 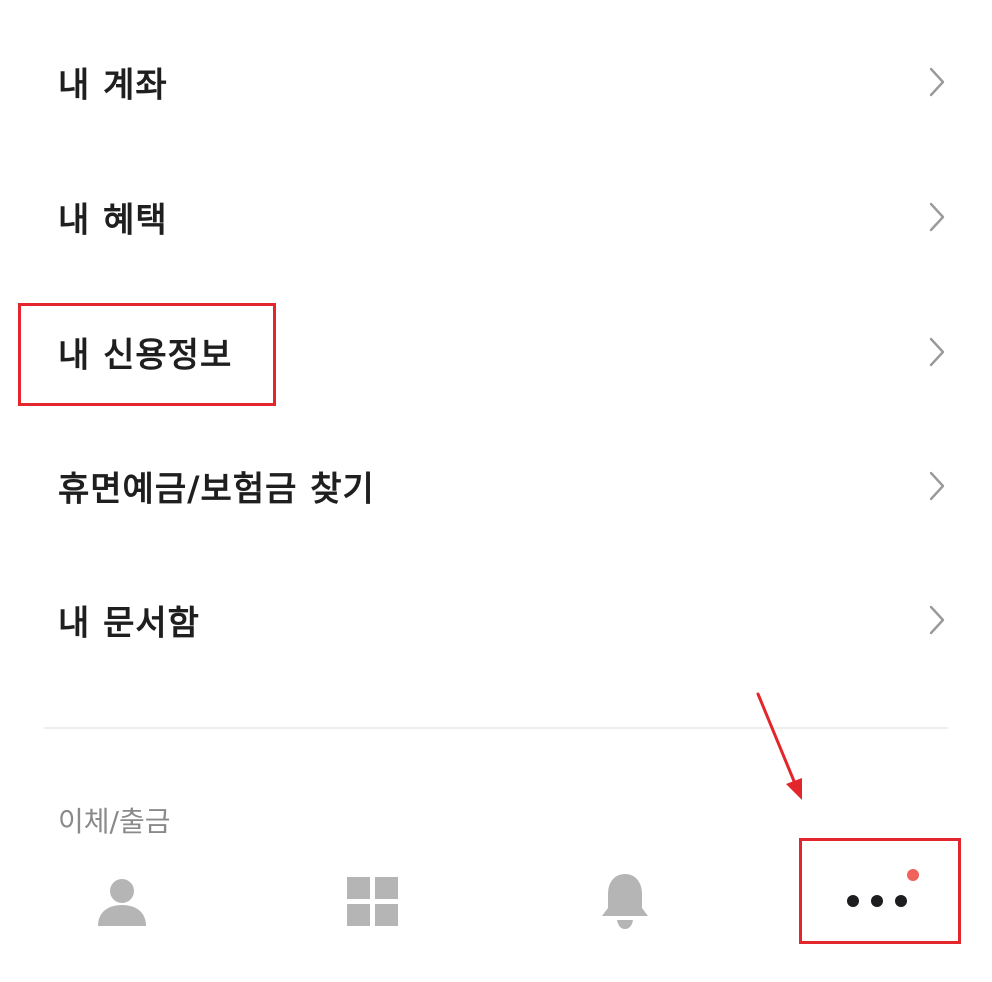 I want to click on menu-item-label: 내 혜택, so click(x=113, y=220).